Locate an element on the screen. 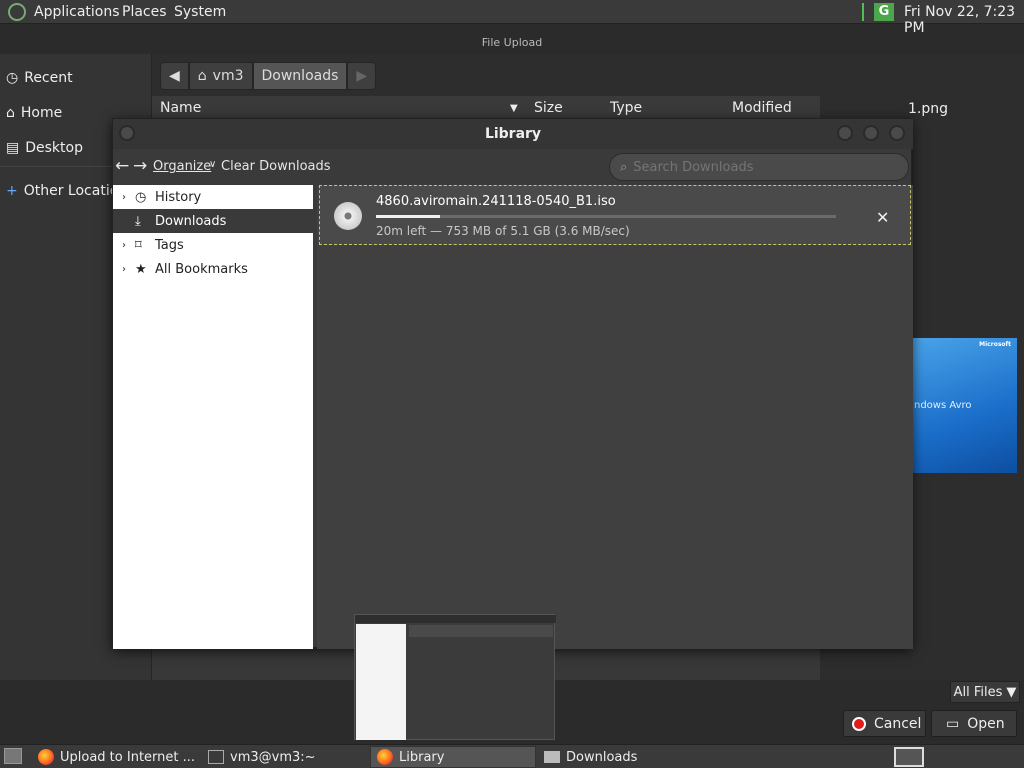 The height and width of the screenshot is (768, 1024). path-forward-button: ▶ is located at coordinates (362, 76).